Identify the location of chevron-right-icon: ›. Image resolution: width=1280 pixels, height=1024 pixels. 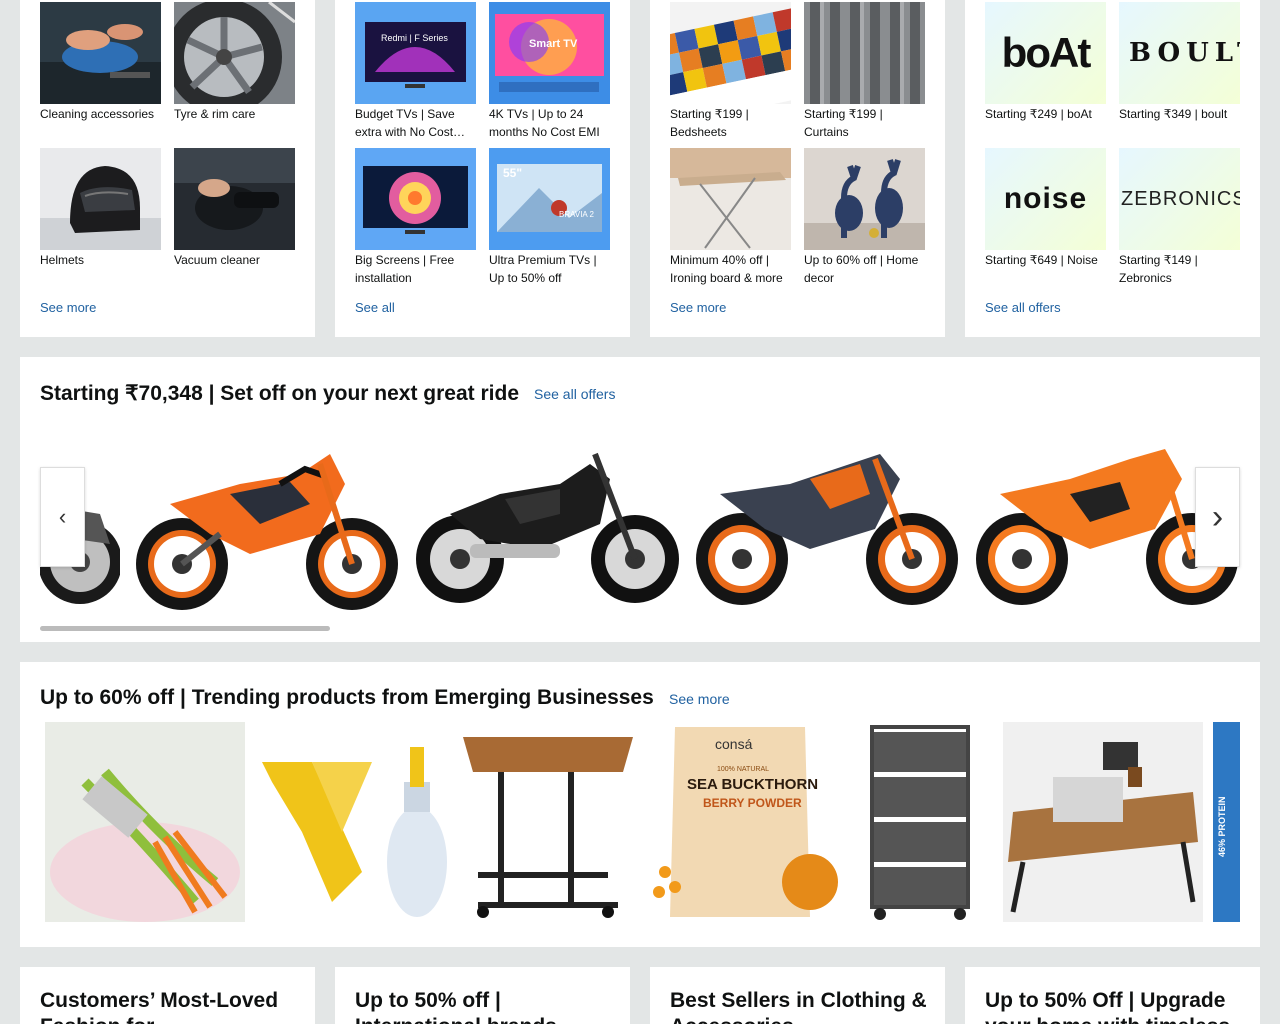
(1217, 517).